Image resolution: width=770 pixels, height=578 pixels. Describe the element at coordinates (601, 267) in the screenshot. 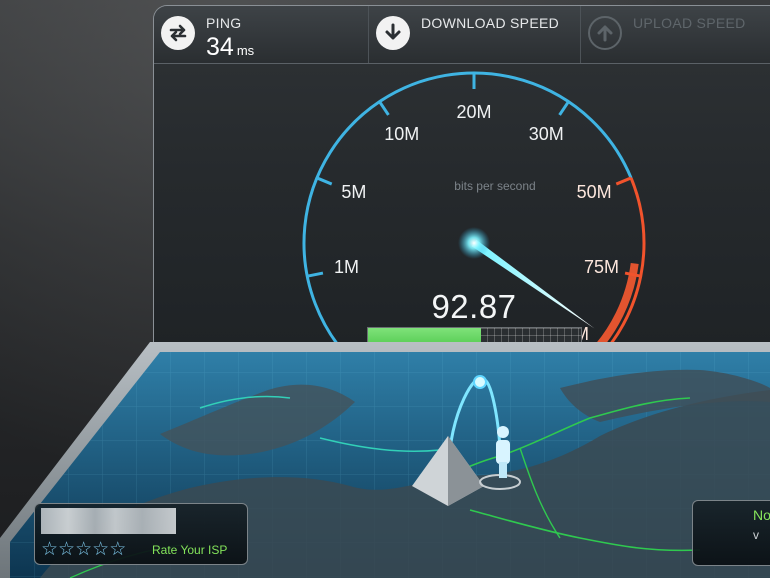

I see `gauge-tick-label: 75M` at that location.